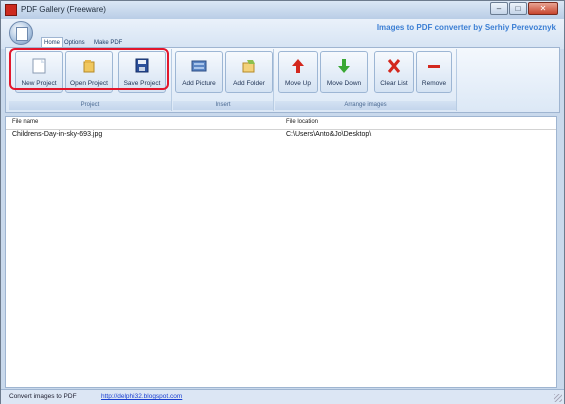  I want to click on close-button: ✕, so click(543, 8).